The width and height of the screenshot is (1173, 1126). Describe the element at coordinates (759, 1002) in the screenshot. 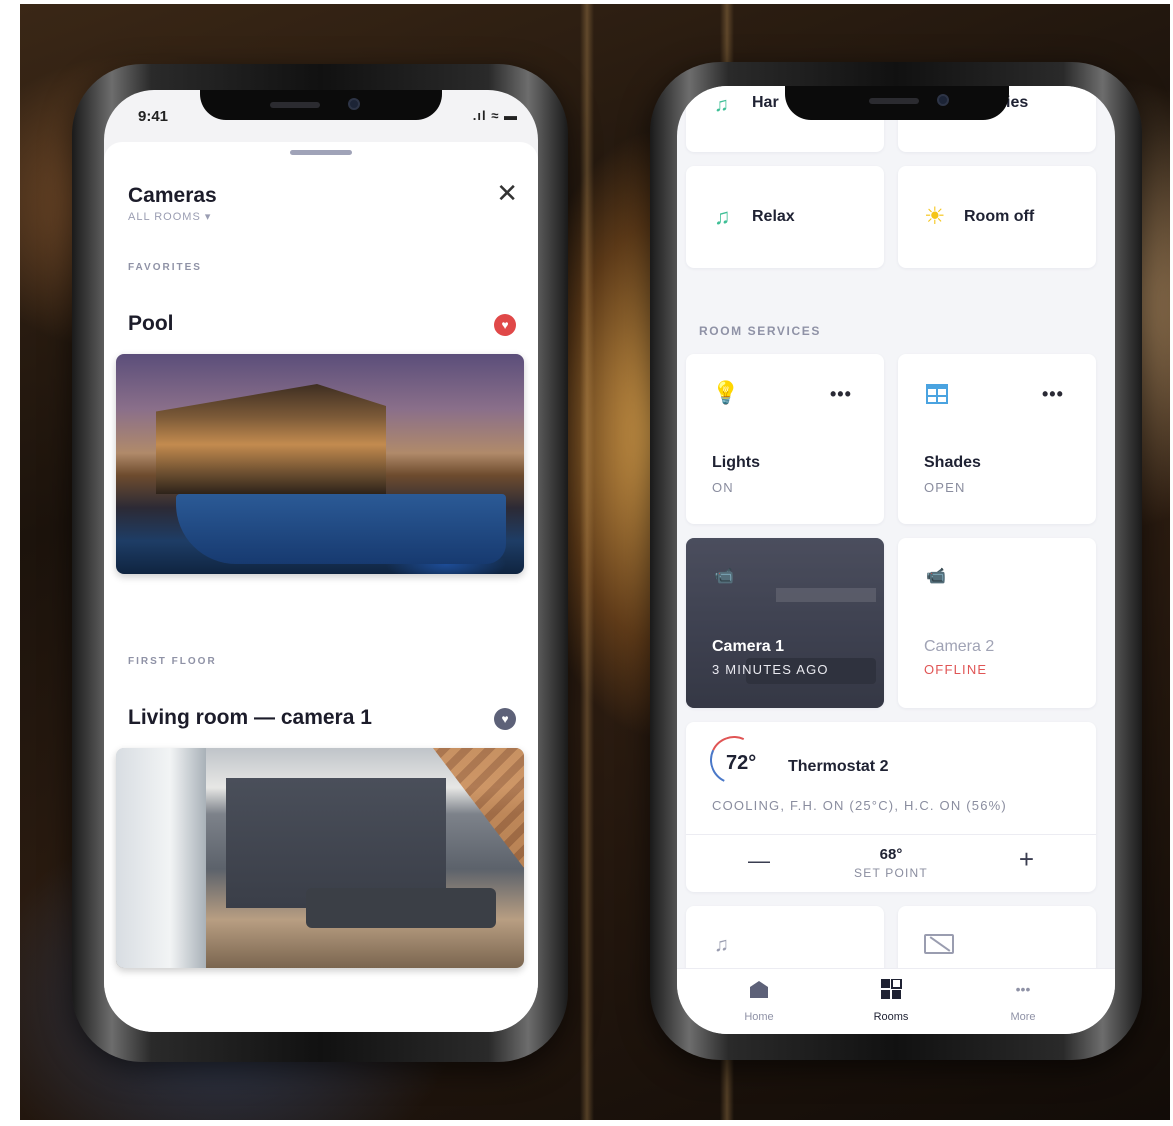

I see `tab-home: Home` at that location.